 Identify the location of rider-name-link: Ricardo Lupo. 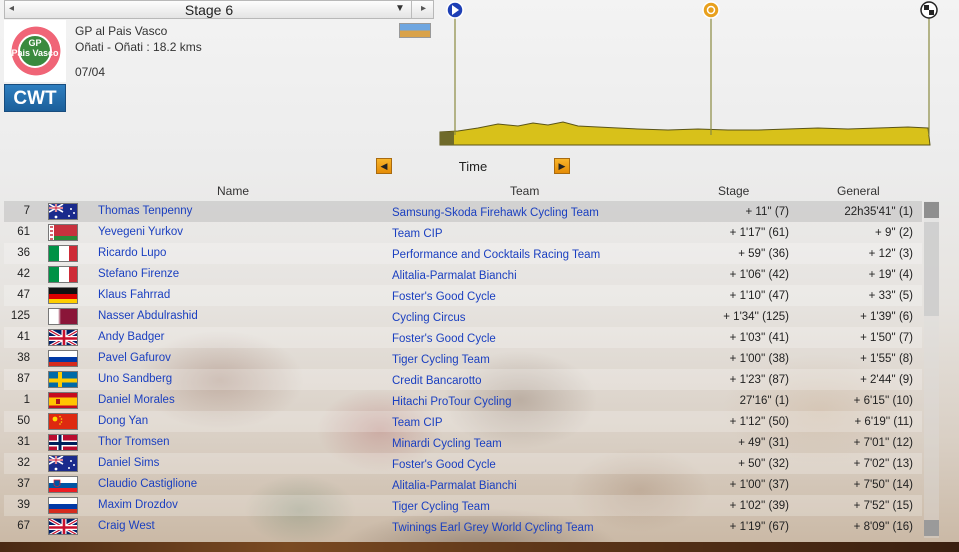
(132, 253).